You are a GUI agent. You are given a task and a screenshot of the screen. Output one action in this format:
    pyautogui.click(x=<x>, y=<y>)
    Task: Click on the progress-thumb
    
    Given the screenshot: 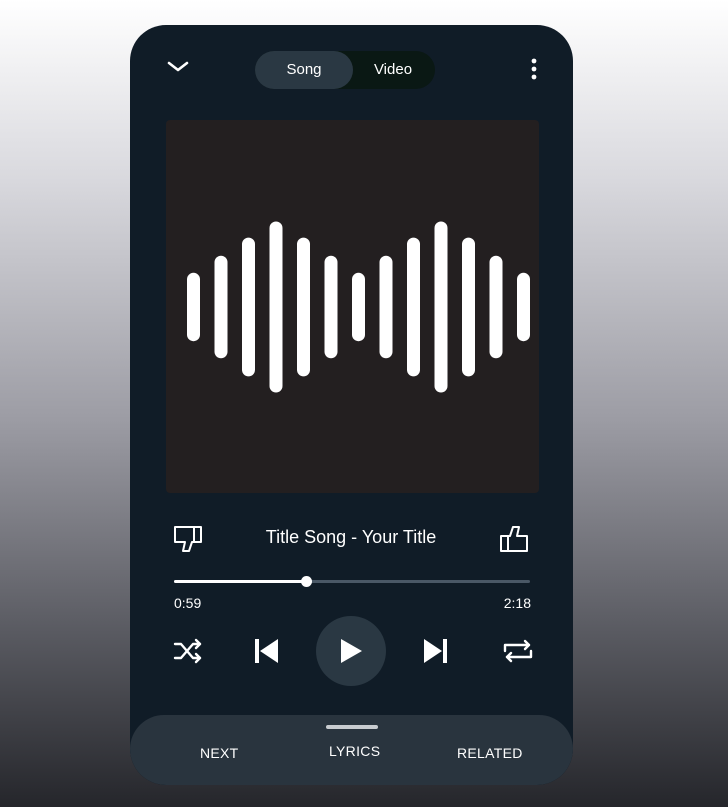 What is the action you would take?
    pyautogui.click(x=306, y=581)
    